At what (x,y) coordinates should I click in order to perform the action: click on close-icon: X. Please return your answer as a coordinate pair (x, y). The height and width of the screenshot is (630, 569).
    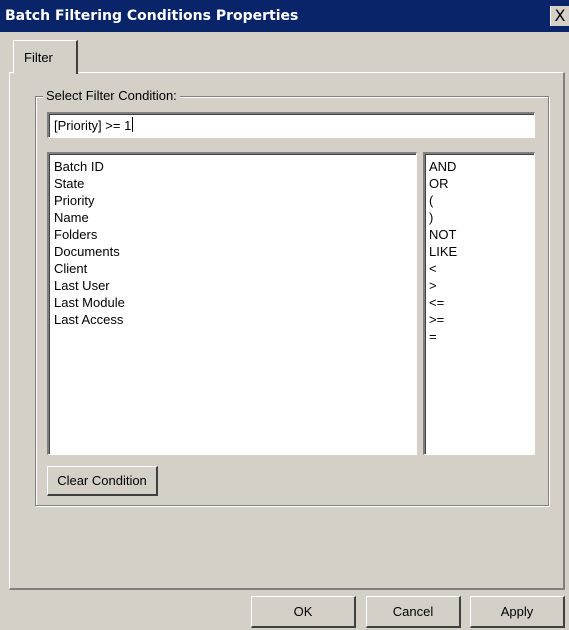
    Looking at the image, I should click on (560, 15).